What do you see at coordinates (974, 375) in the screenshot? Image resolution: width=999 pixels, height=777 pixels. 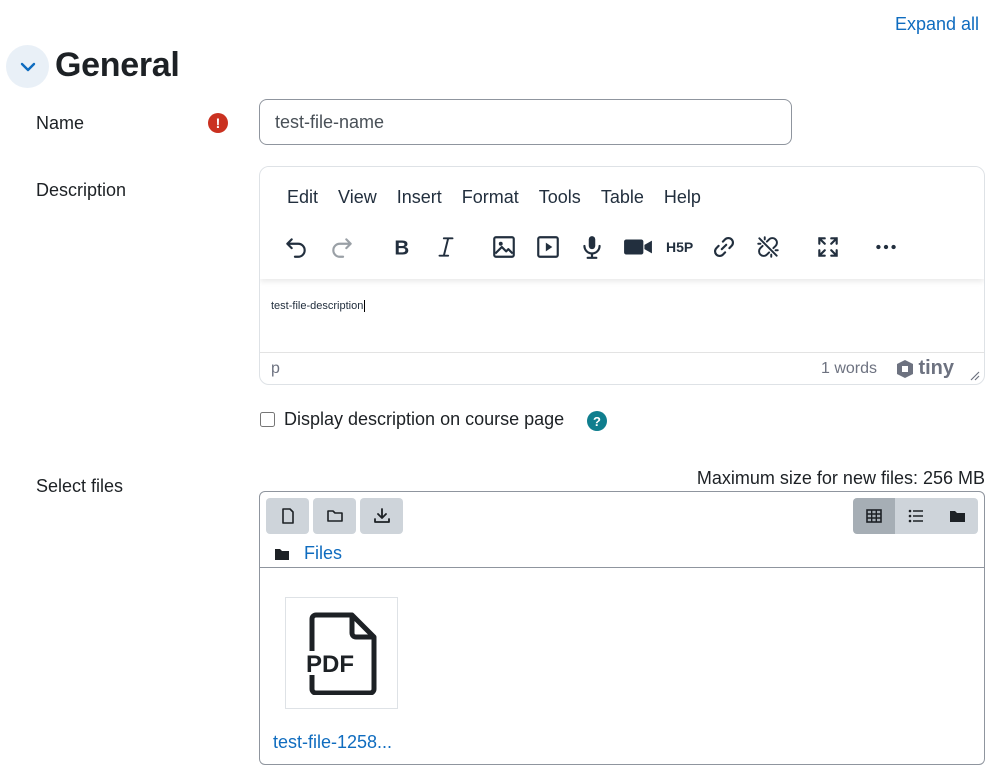 I see `resize-handle-icon` at bounding box center [974, 375].